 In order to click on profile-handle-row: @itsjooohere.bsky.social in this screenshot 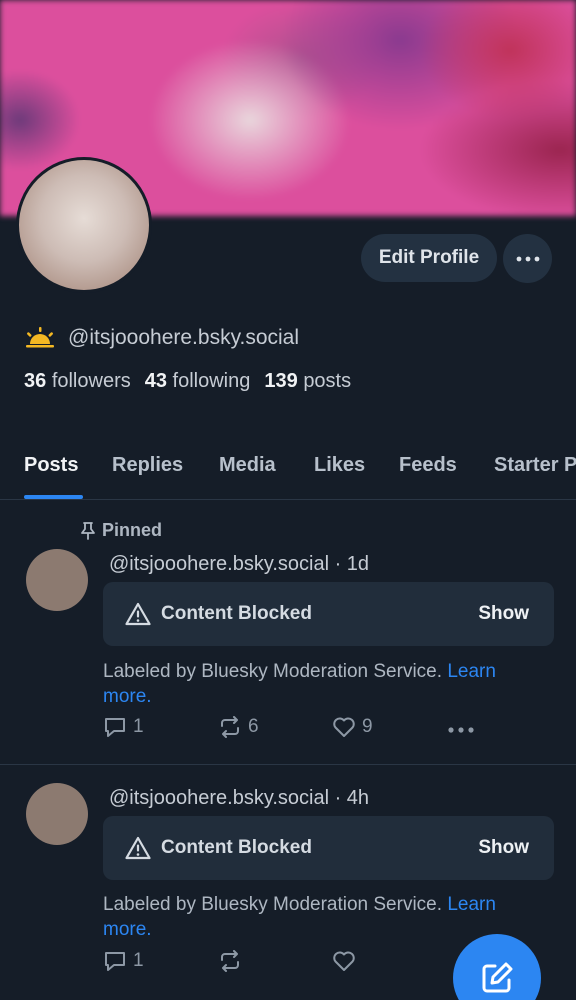, I will do `click(161, 338)`.